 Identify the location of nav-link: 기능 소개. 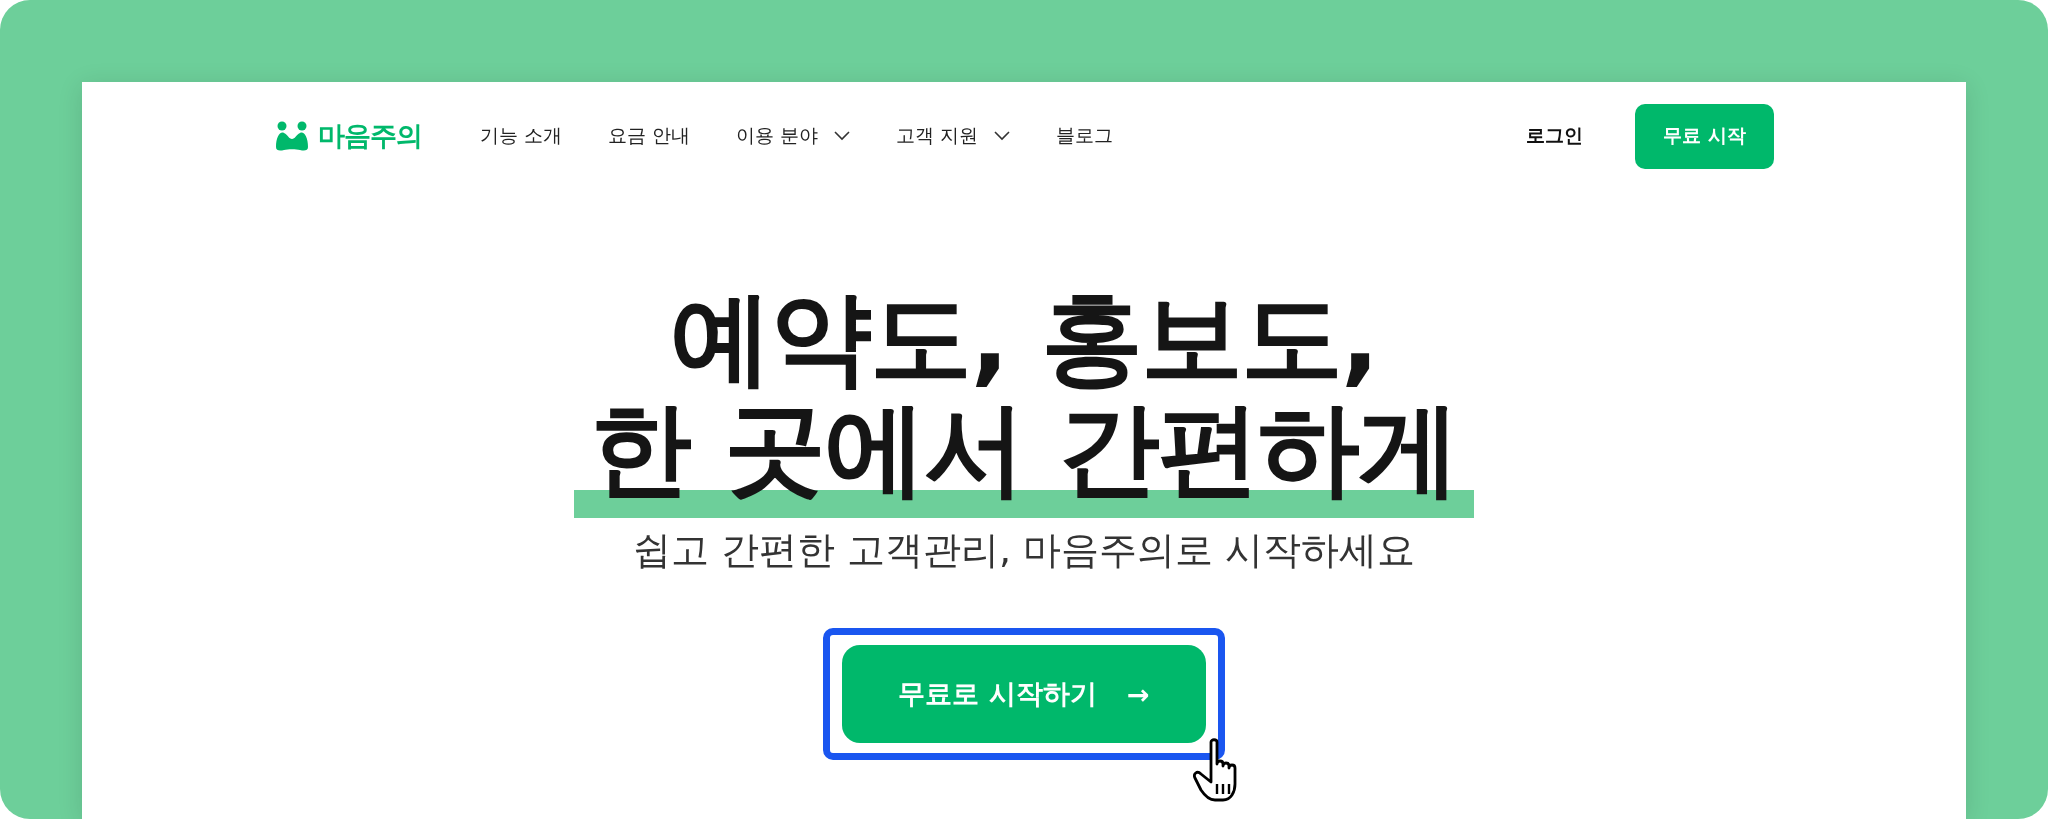
(521, 136).